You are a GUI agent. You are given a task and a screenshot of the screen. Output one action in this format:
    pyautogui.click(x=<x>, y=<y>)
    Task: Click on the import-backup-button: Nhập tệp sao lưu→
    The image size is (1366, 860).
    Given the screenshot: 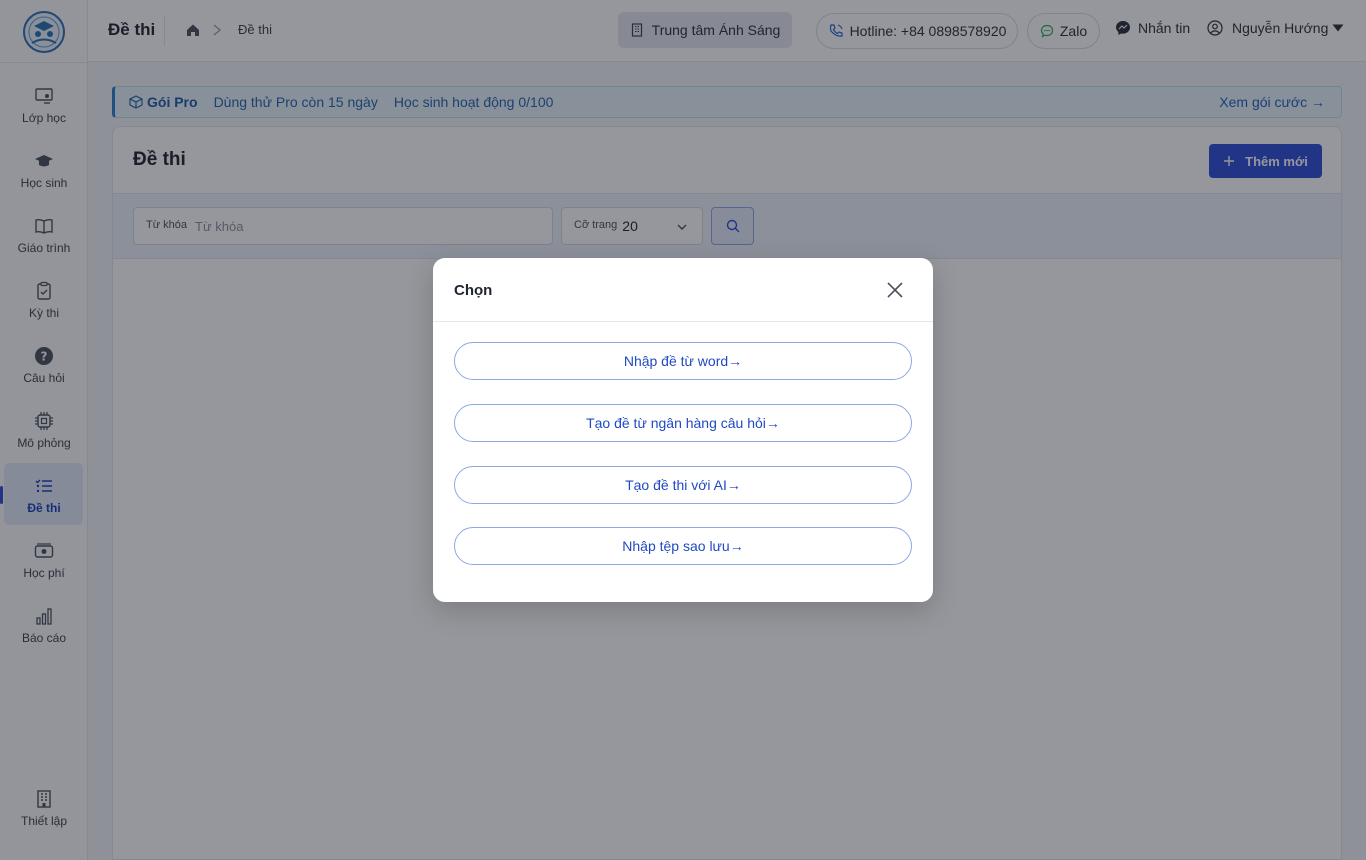 What is the action you would take?
    pyautogui.click(x=683, y=546)
    